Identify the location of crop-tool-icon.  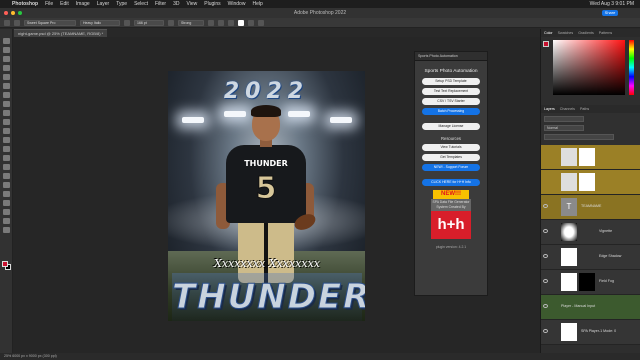
(6, 77).